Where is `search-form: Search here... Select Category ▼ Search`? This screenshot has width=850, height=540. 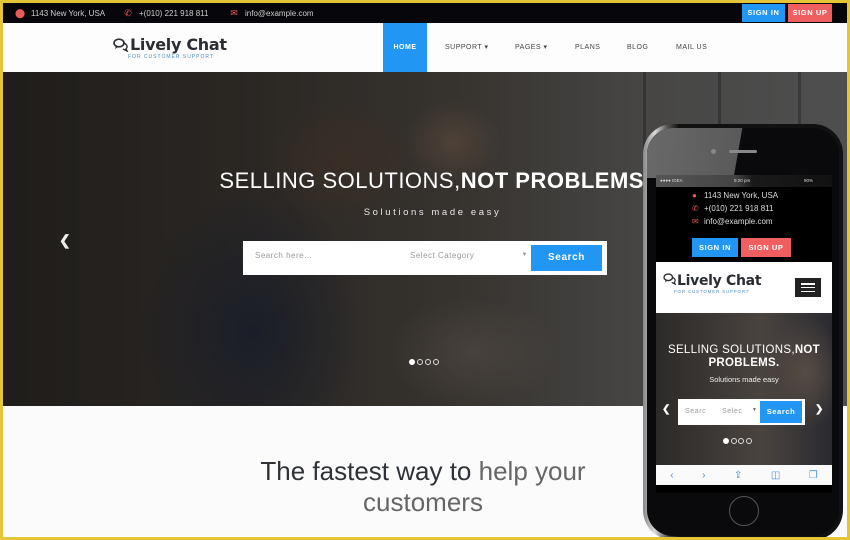 search-form: Search here... Select Category ▼ Search is located at coordinates (425, 258).